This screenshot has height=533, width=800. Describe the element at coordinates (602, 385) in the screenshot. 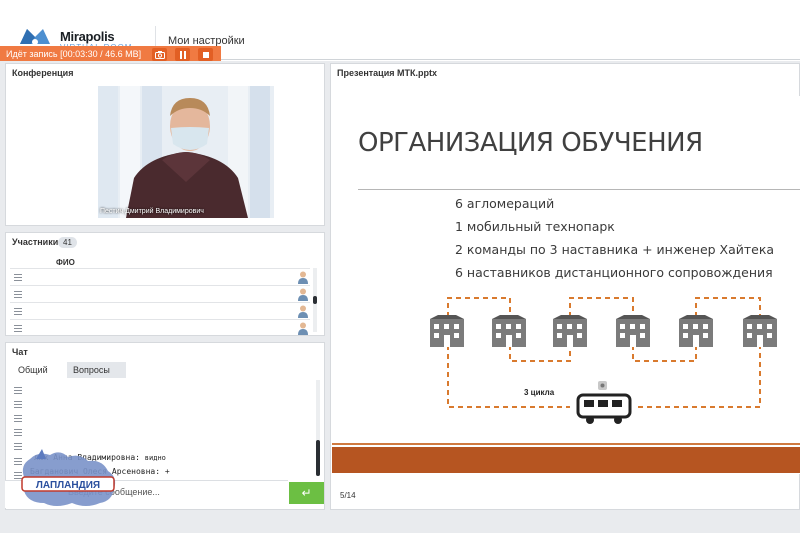

I see `small-gear-icon` at that location.